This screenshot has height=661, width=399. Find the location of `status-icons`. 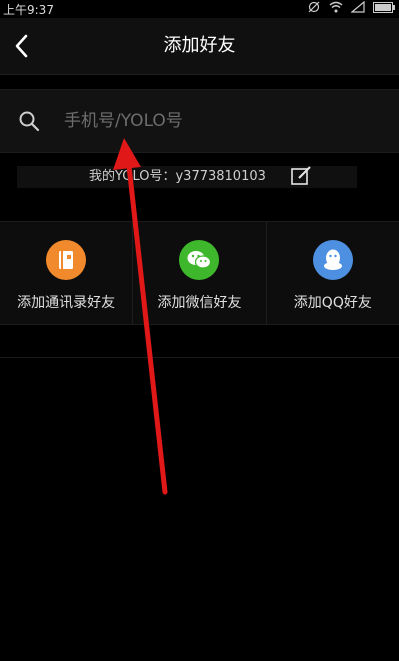

status-icons is located at coordinates (351, 7).